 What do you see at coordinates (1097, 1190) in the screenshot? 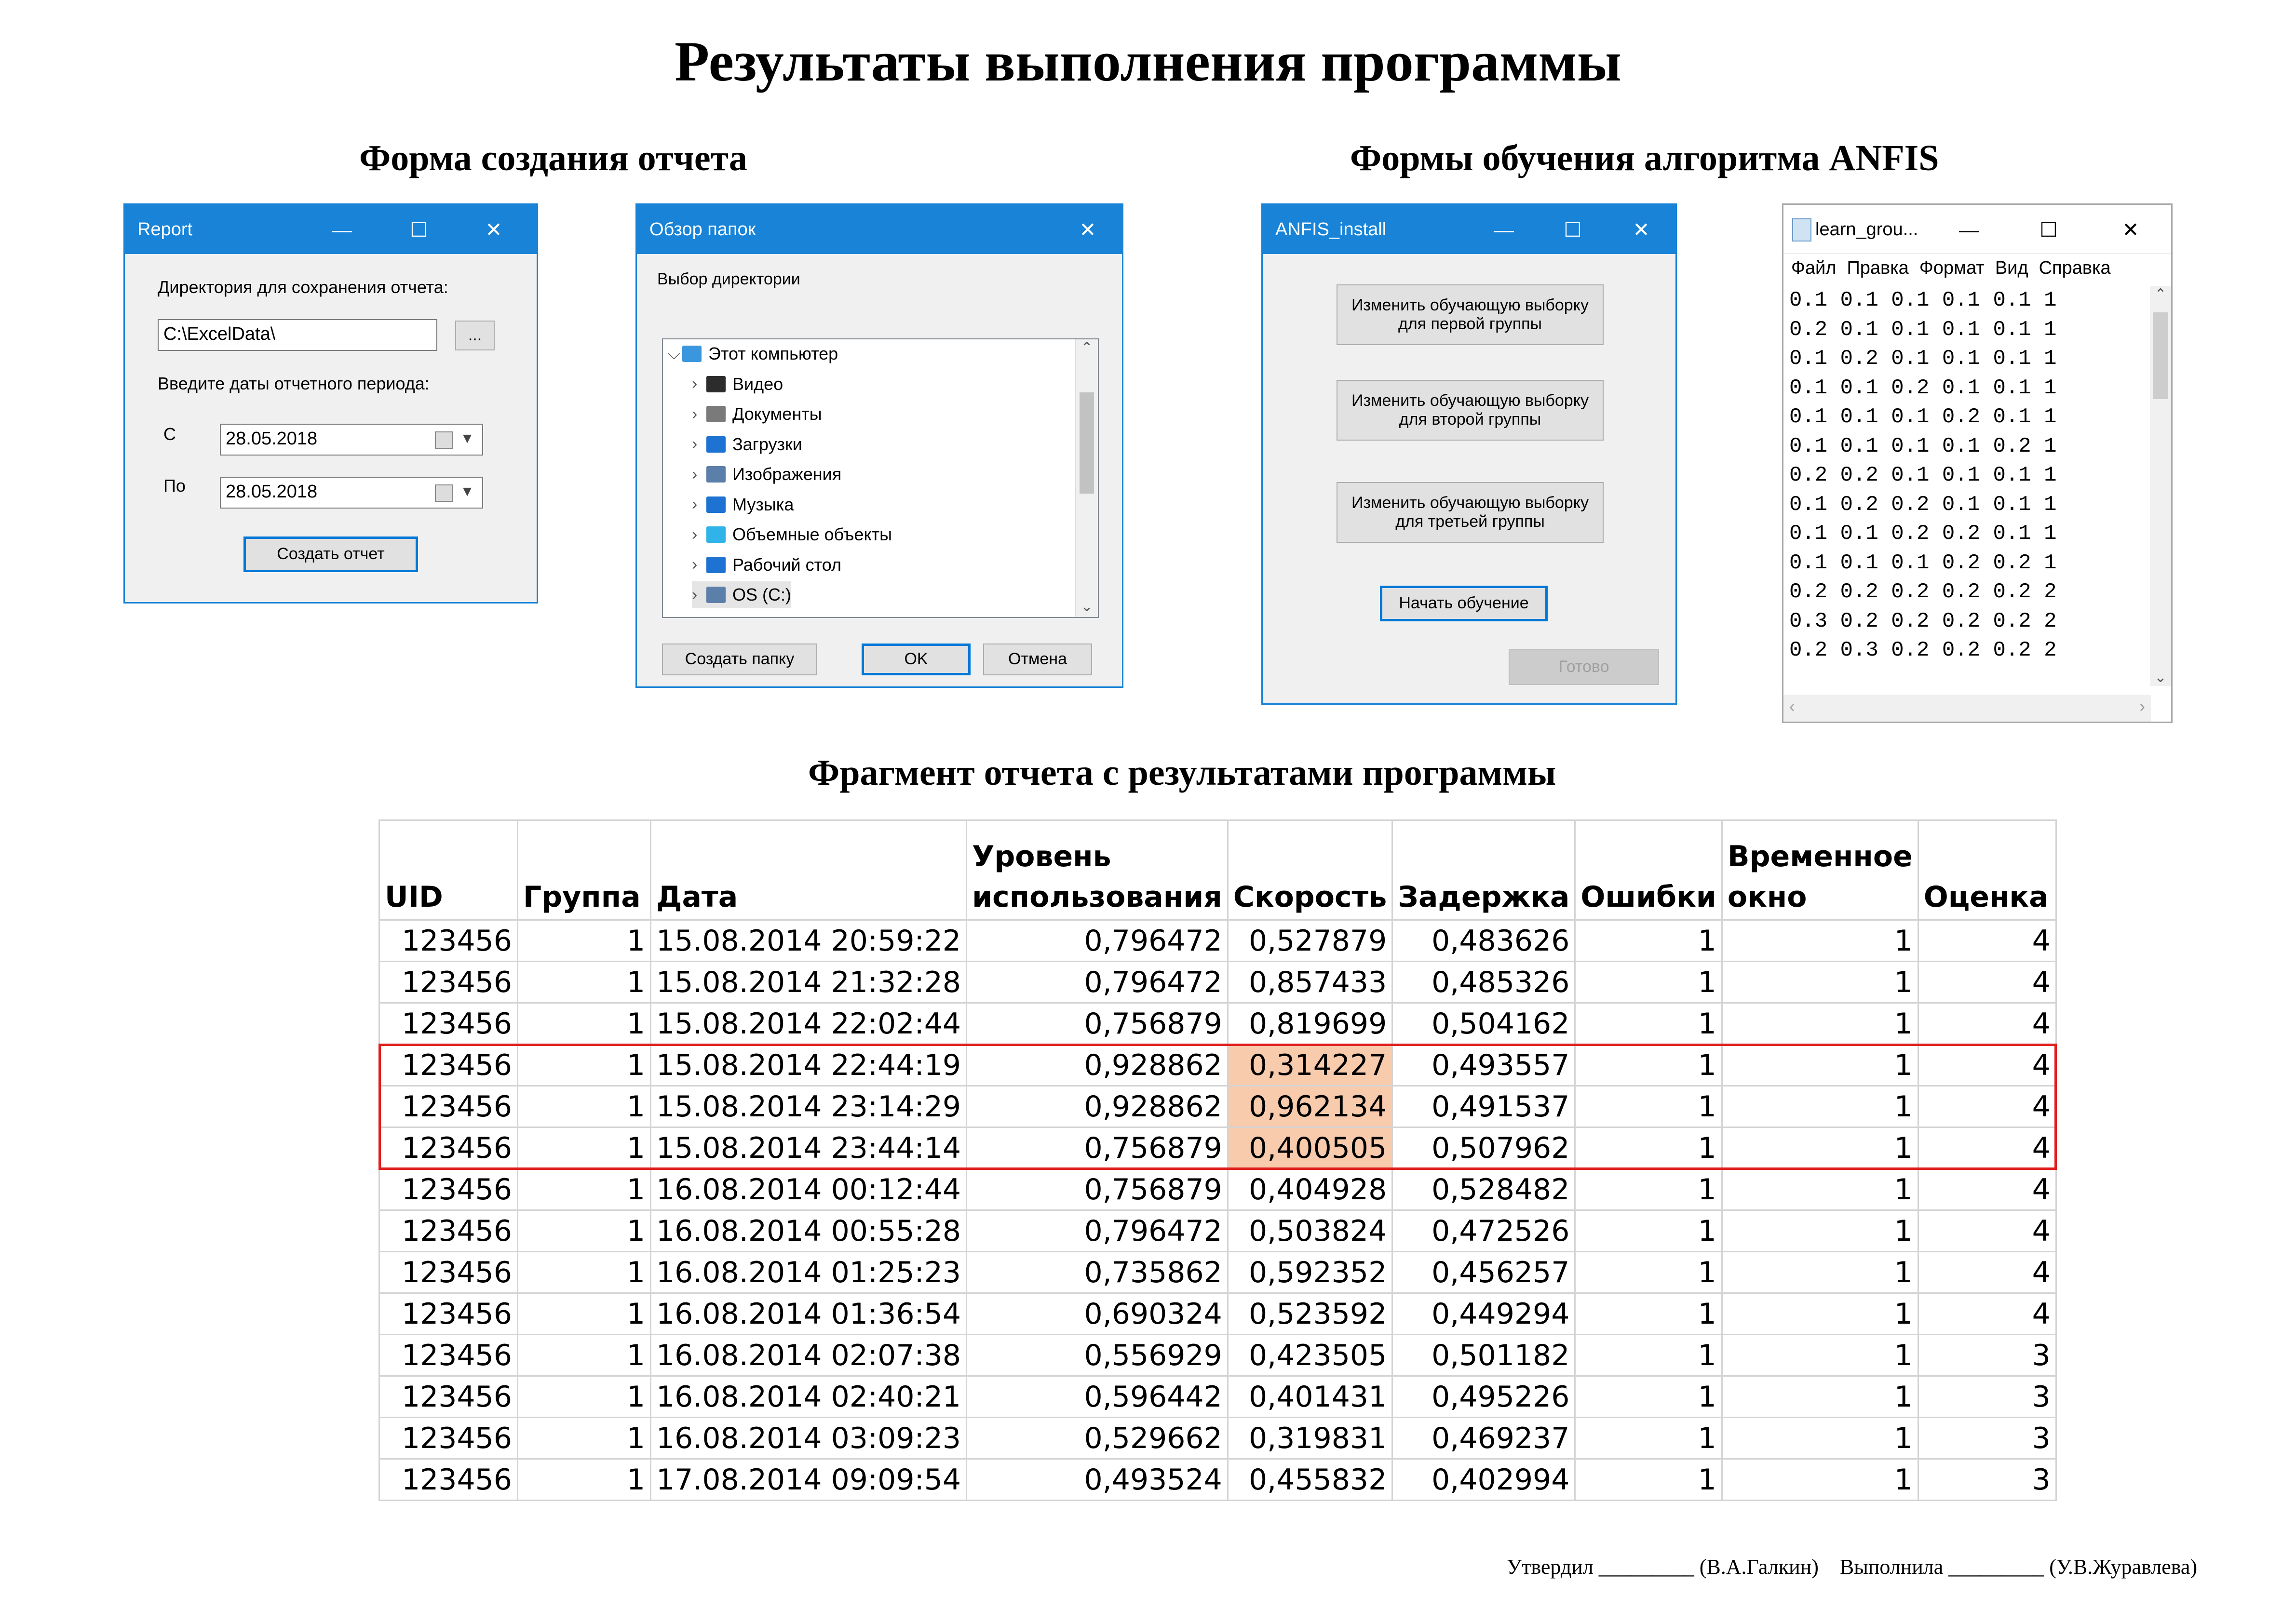
I see `table-cell: 0,756879` at bounding box center [1097, 1190].